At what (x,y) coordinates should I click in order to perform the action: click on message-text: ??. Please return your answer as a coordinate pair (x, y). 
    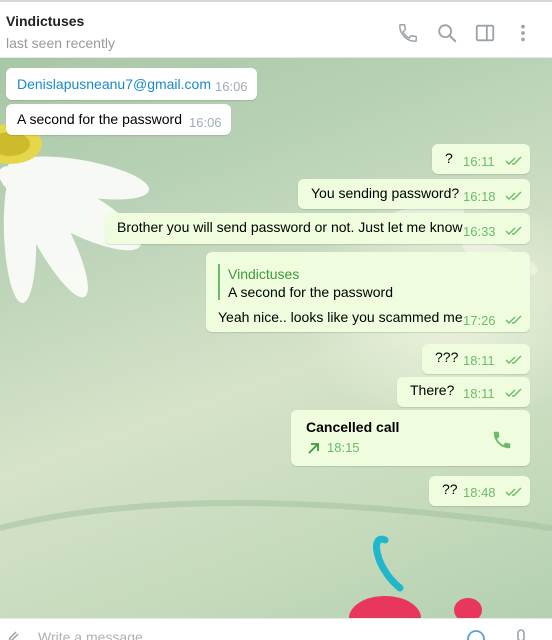
    Looking at the image, I should click on (450, 489).